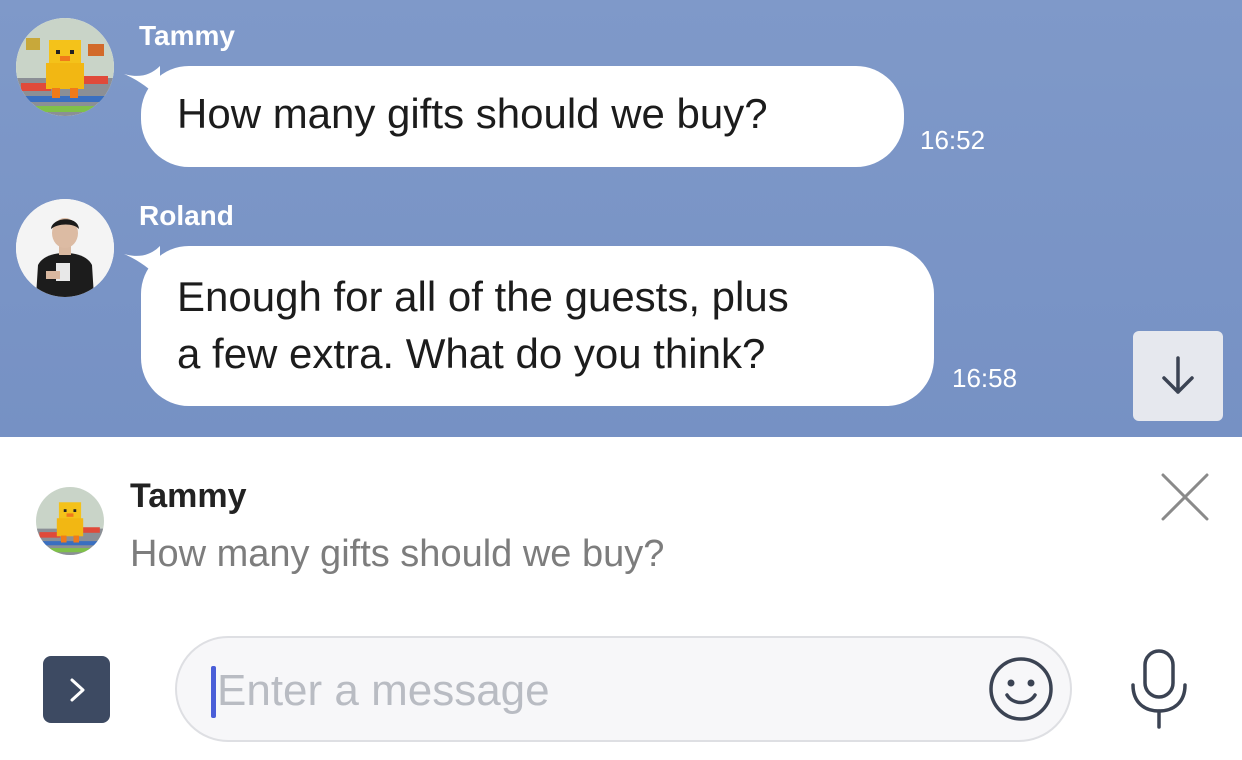  I want to click on close-icon, so click(1185, 497).